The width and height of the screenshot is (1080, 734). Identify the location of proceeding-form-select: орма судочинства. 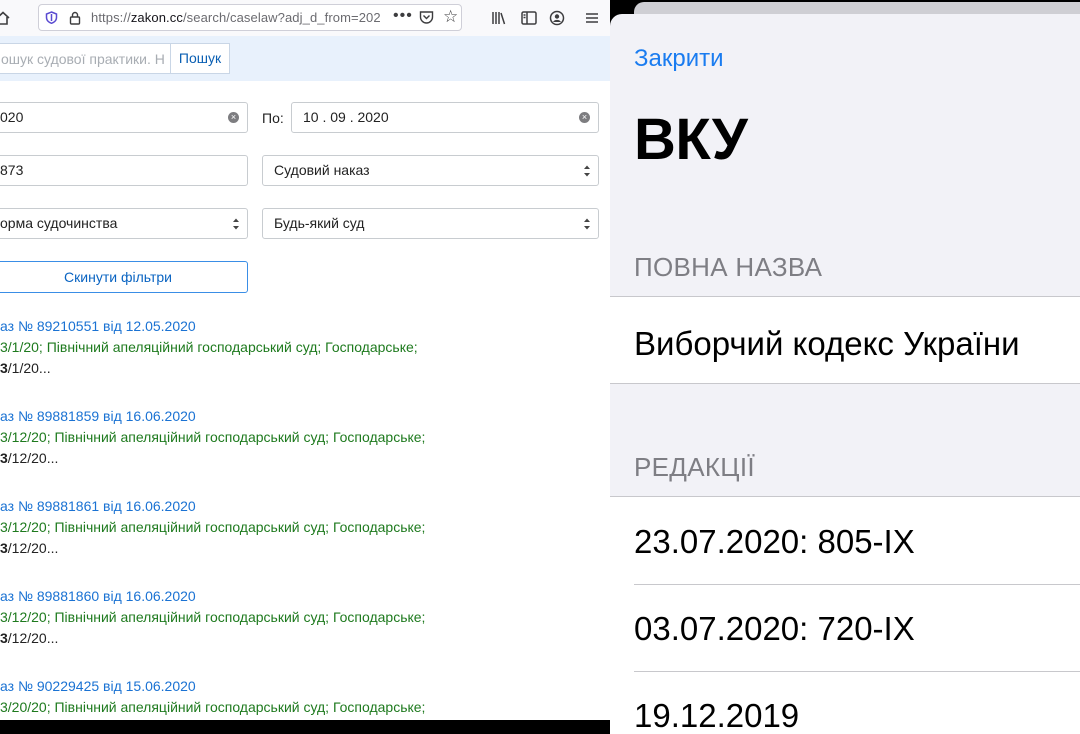
(124, 223).